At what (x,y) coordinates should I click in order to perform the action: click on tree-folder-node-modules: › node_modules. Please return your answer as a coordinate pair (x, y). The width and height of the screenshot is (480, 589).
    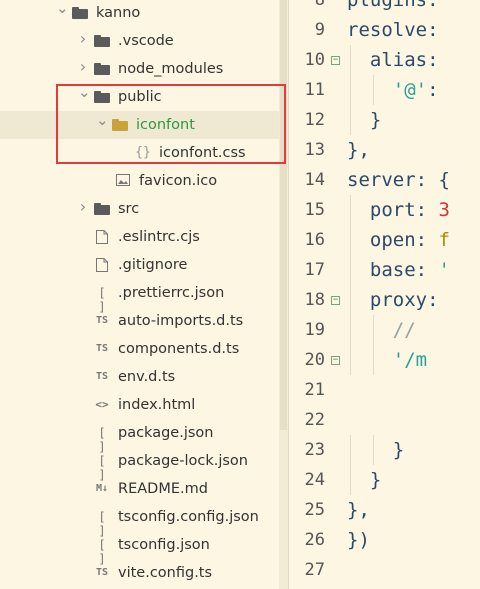
    Looking at the image, I should click on (139, 69).